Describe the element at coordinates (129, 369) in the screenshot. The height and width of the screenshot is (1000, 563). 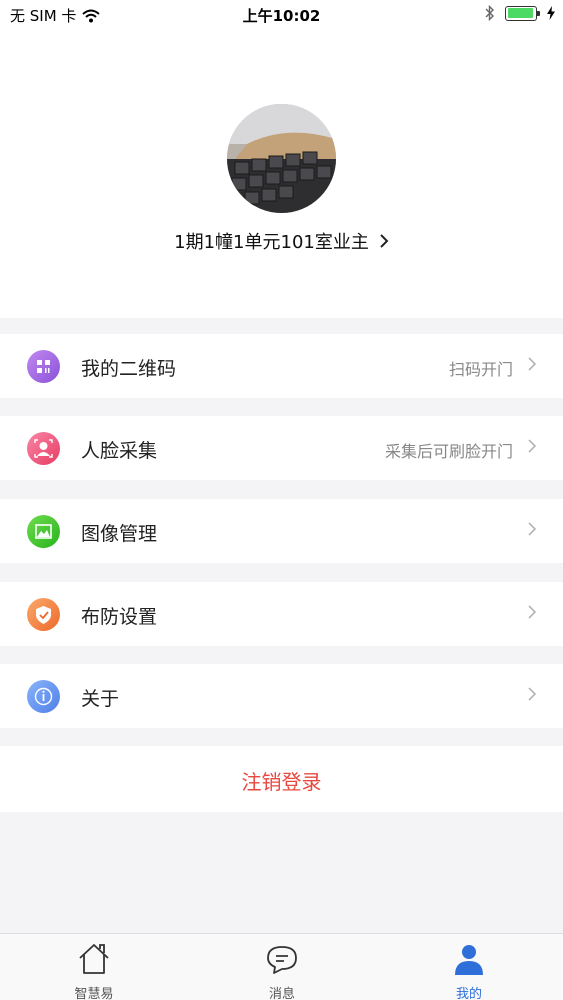
I see `menu-item-label: 我的二维码` at that location.